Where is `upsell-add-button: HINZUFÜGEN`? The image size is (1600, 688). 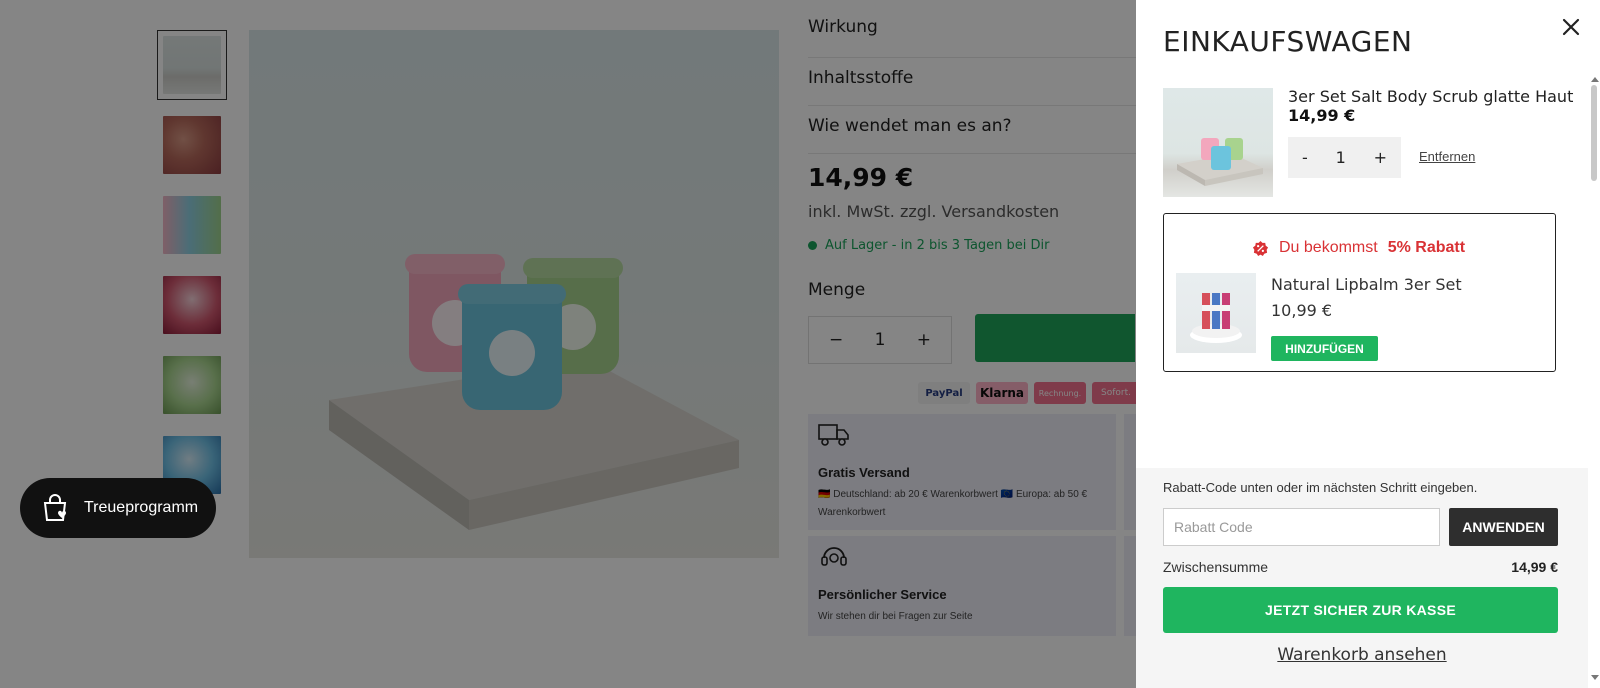
upsell-add-button: HINZUFÜGEN is located at coordinates (1324, 348).